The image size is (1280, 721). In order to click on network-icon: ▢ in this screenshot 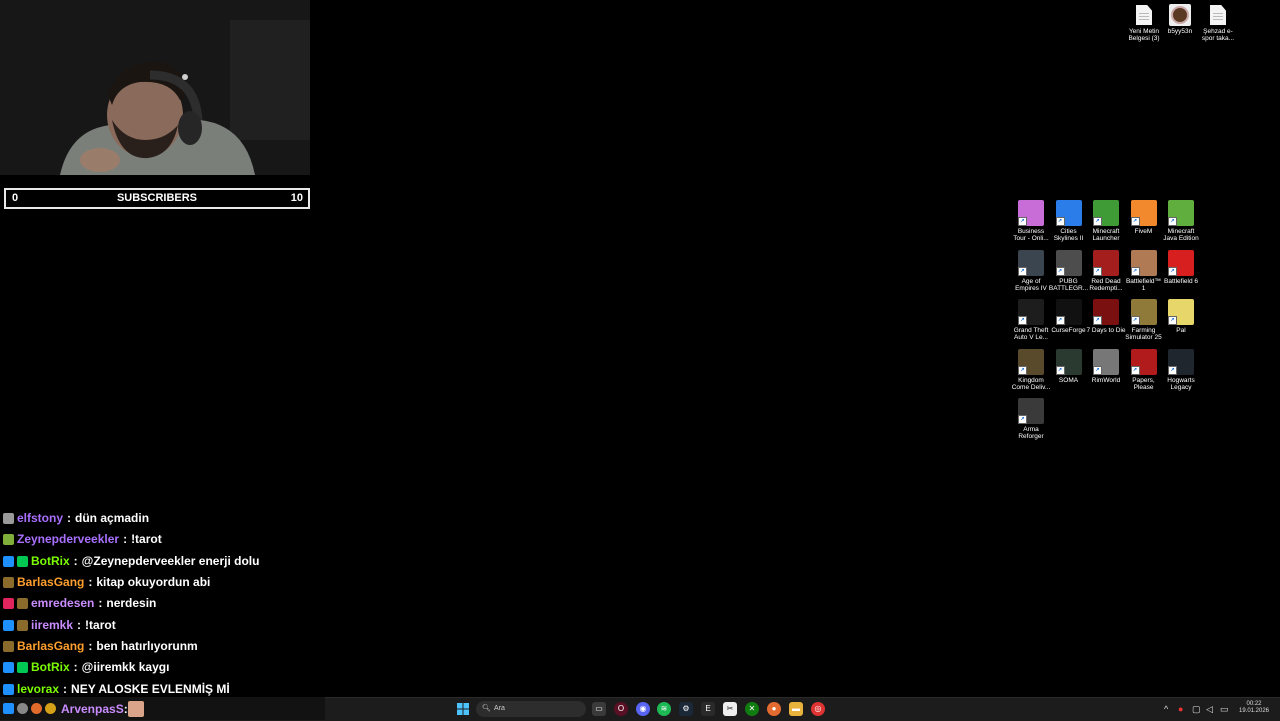, I will do `click(1196, 709)`.